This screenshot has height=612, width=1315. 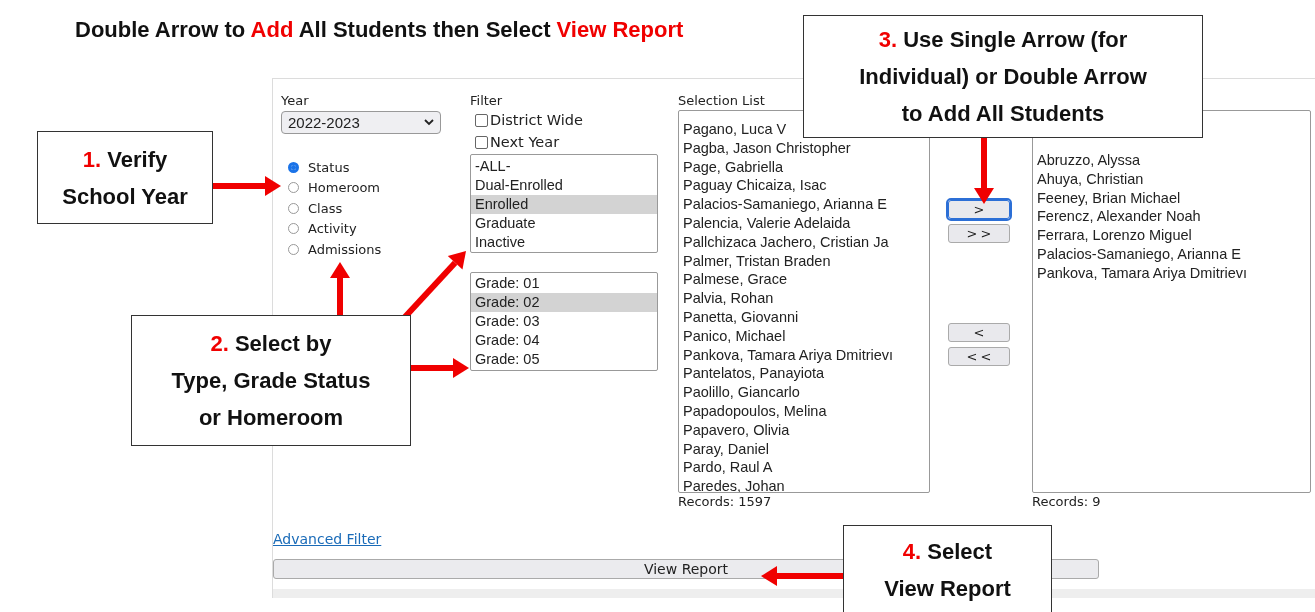 What do you see at coordinates (947, 568) in the screenshot?
I see `callout-tooltip: 4. Select View Report` at bounding box center [947, 568].